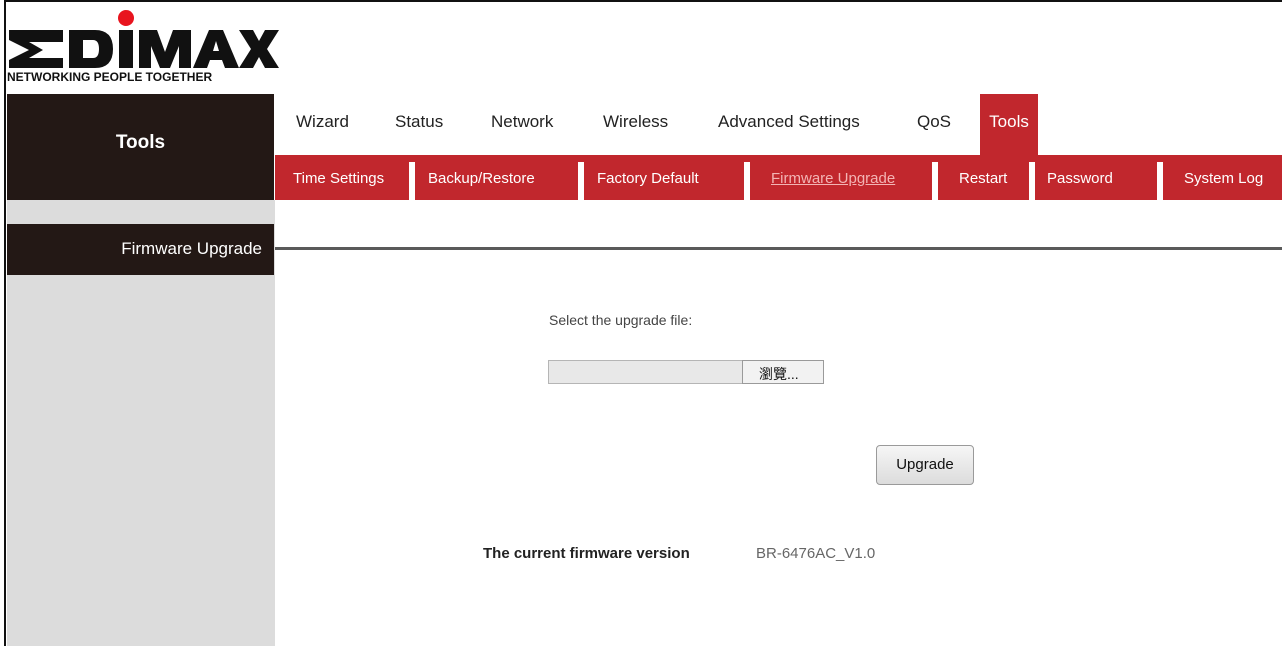  I want to click on frame-border-top, so click(643, 1).